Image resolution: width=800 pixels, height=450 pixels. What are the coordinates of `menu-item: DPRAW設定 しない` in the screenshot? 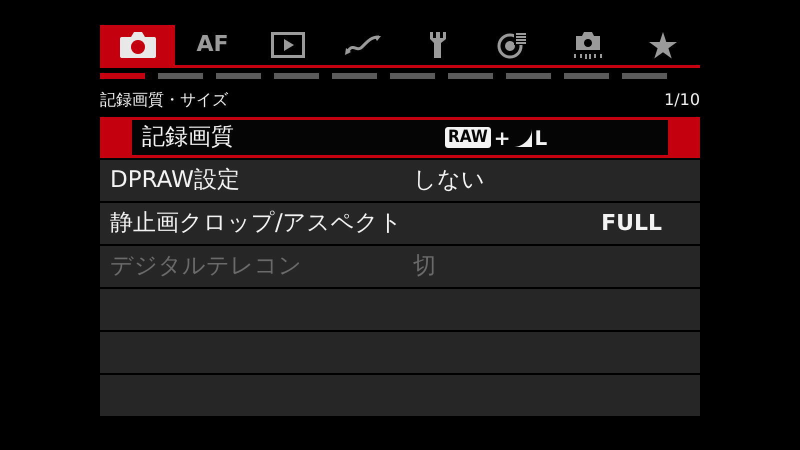 It's located at (400, 180).